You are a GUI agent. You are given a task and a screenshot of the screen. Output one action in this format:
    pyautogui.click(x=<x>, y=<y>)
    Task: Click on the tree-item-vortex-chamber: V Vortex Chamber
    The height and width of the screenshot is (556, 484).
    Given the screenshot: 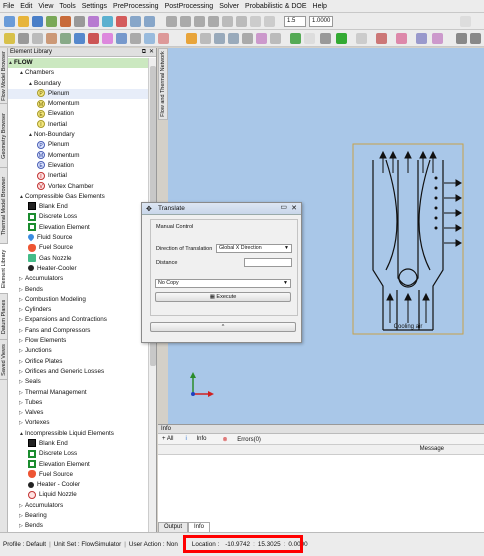 What is the action you would take?
    pyautogui.click(x=78, y=186)
    